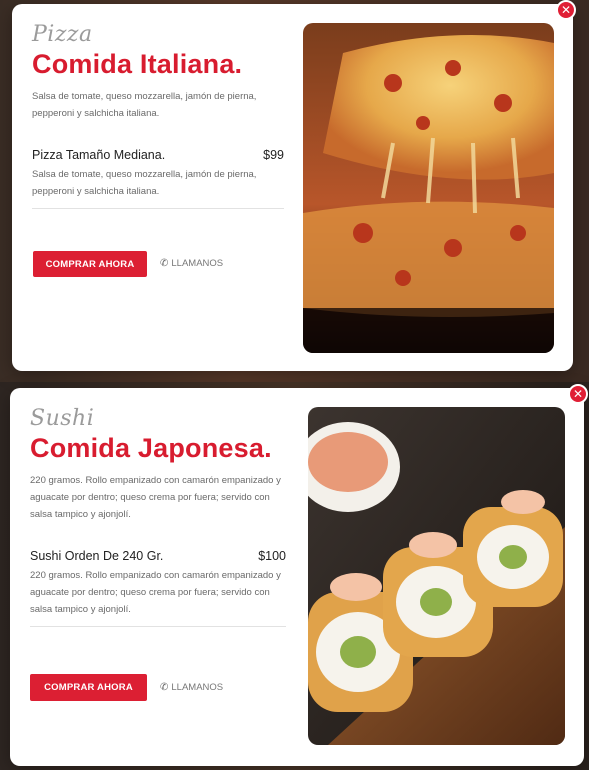 The height and width of the screenshot is (770, 589). Describe the element at coordinates (97, 556) in the screenshot. I see `item-name: Sushi Orden De 240 Gr.` at that location.